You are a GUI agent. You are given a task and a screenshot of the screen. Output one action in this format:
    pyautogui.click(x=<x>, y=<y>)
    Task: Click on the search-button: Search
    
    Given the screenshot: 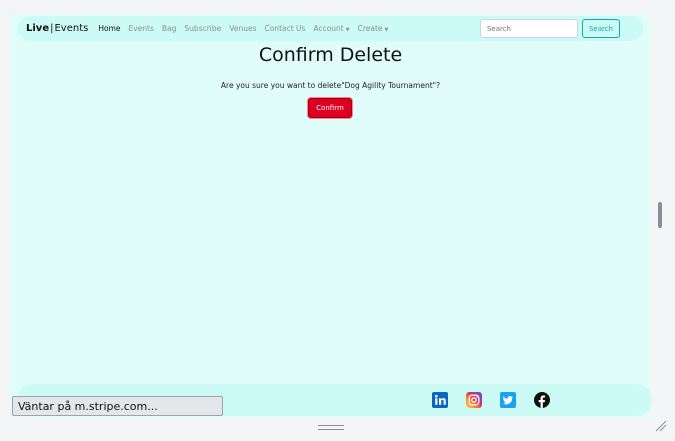 What is the action you would take?
    pyautogui.click(x=600, y=28)
    